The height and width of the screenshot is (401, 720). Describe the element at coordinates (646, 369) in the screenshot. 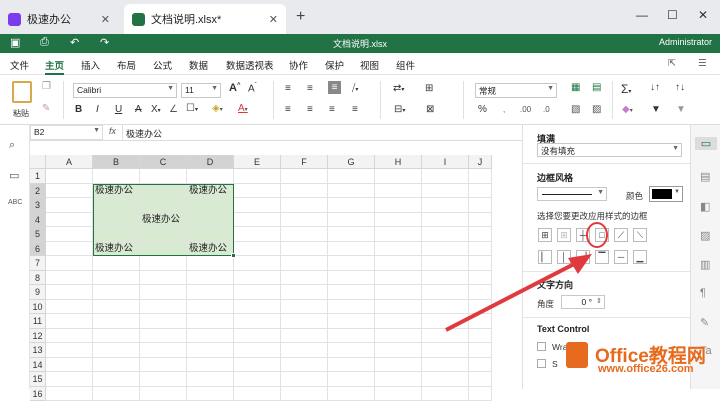

I see `watermark-url: www.office26.com` at that location.